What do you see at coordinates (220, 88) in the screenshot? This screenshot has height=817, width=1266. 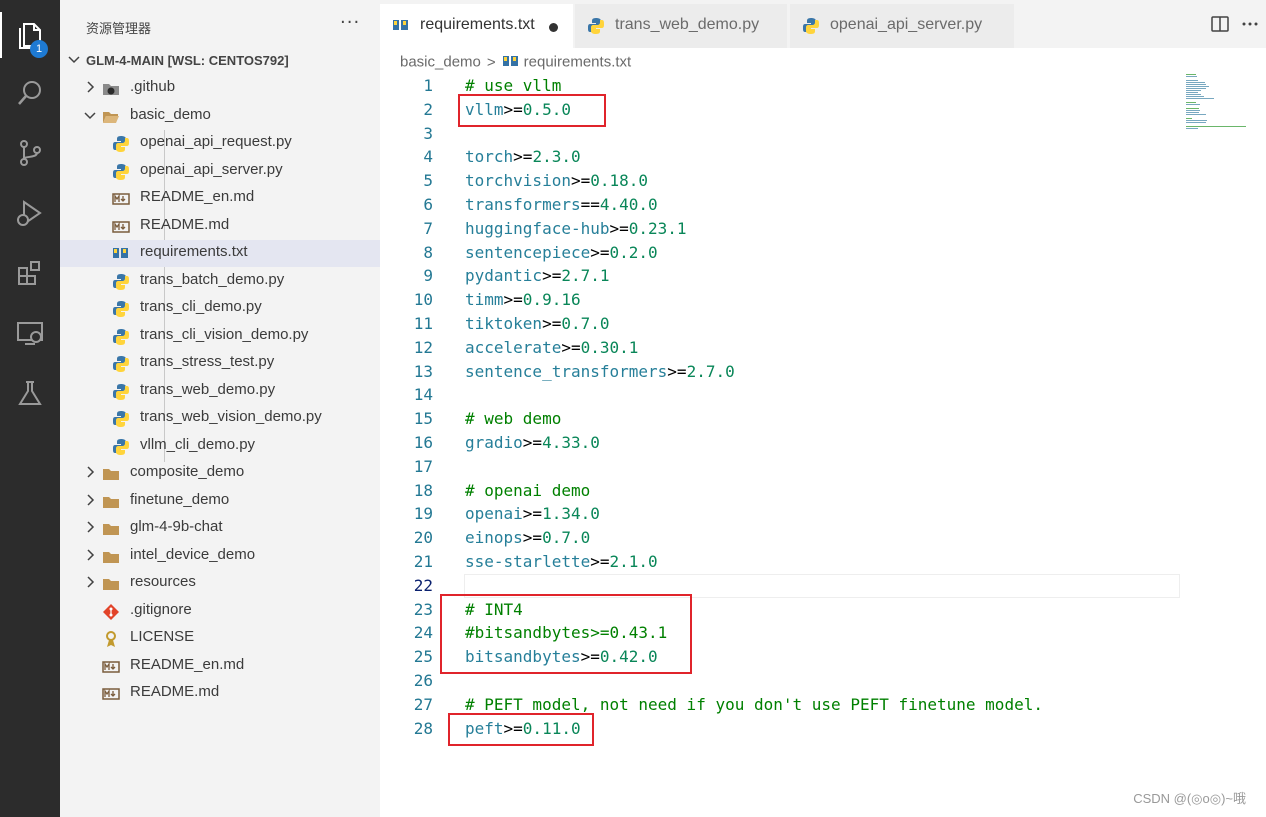 I see `tree-item: .github` at bounding box center [220, 88].